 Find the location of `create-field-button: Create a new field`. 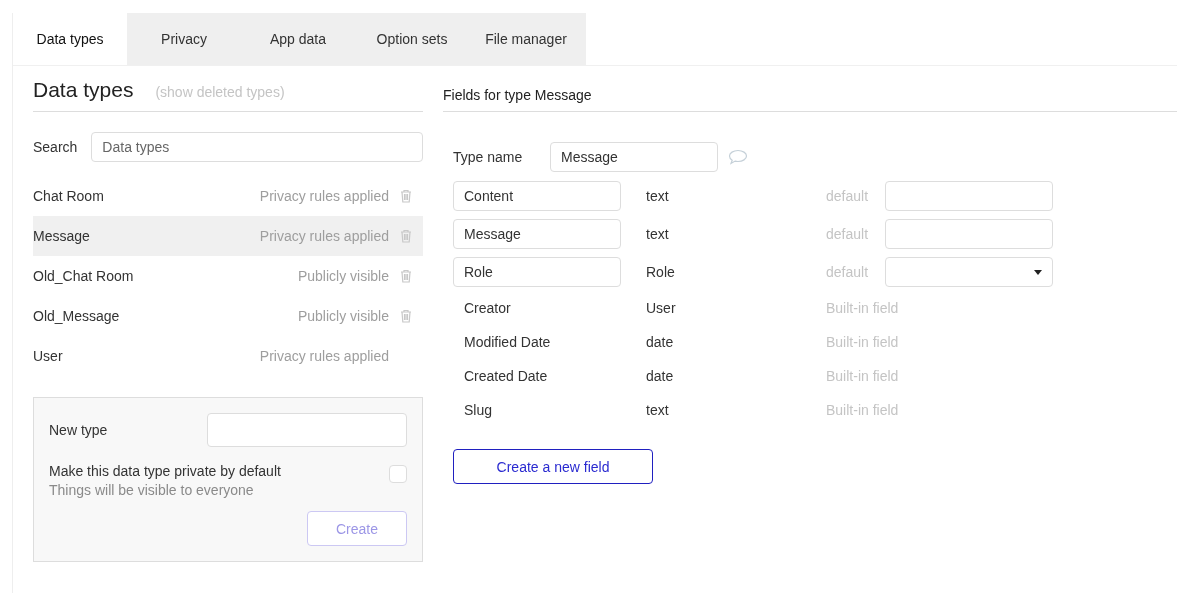

create-field-button: Create a new field is located at coordinates (553, 466).